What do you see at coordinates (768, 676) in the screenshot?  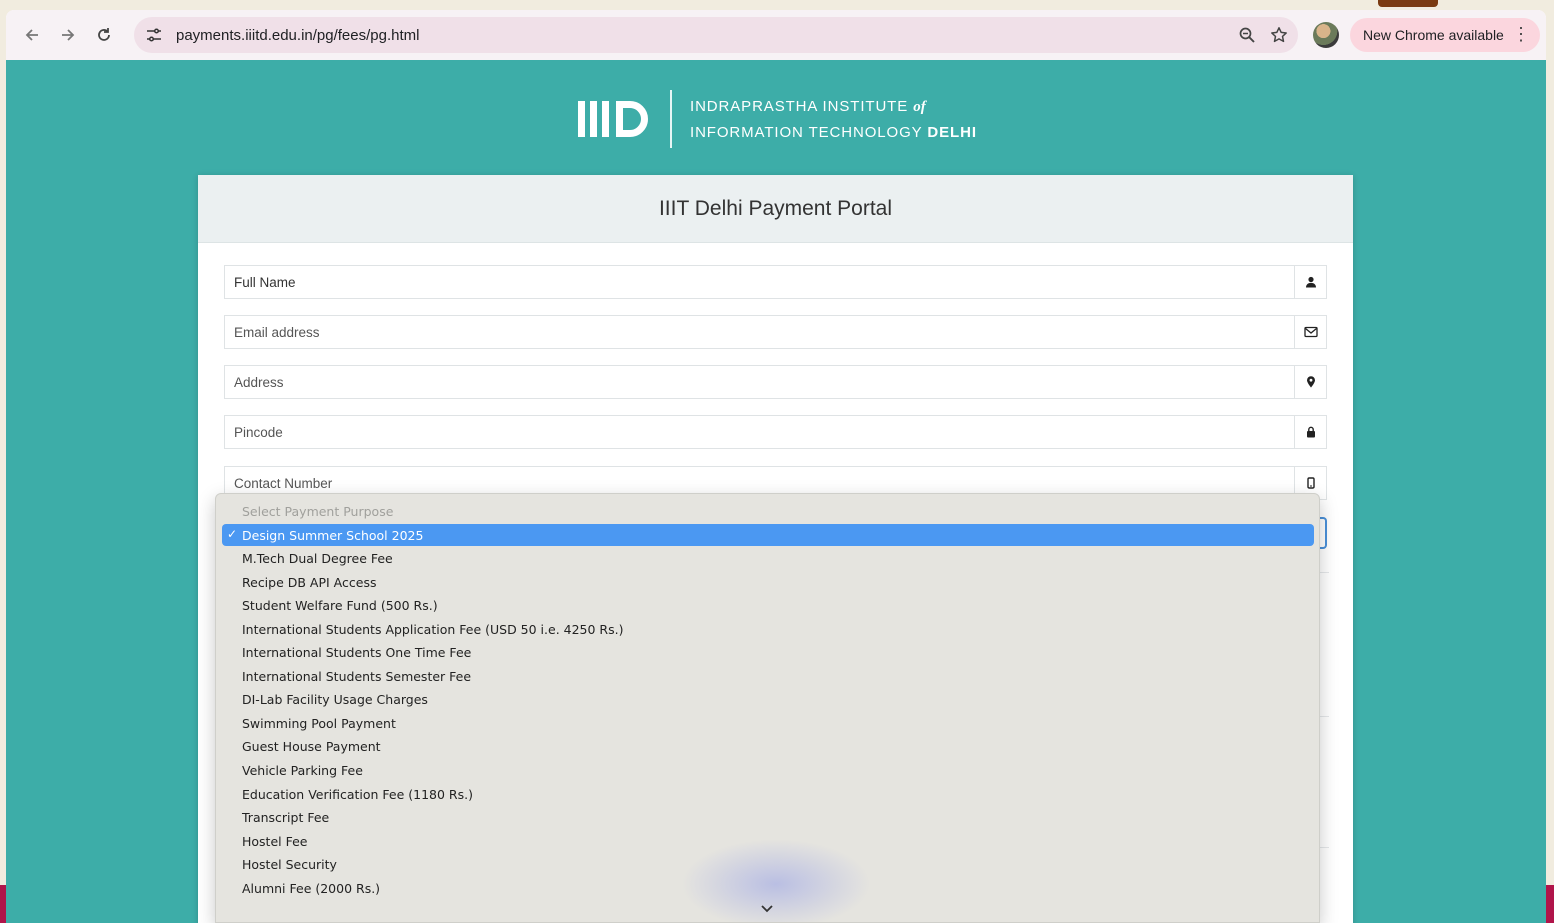 I see `dropdown-option: International Students Semester Fee` at bounding box center [768, 676].